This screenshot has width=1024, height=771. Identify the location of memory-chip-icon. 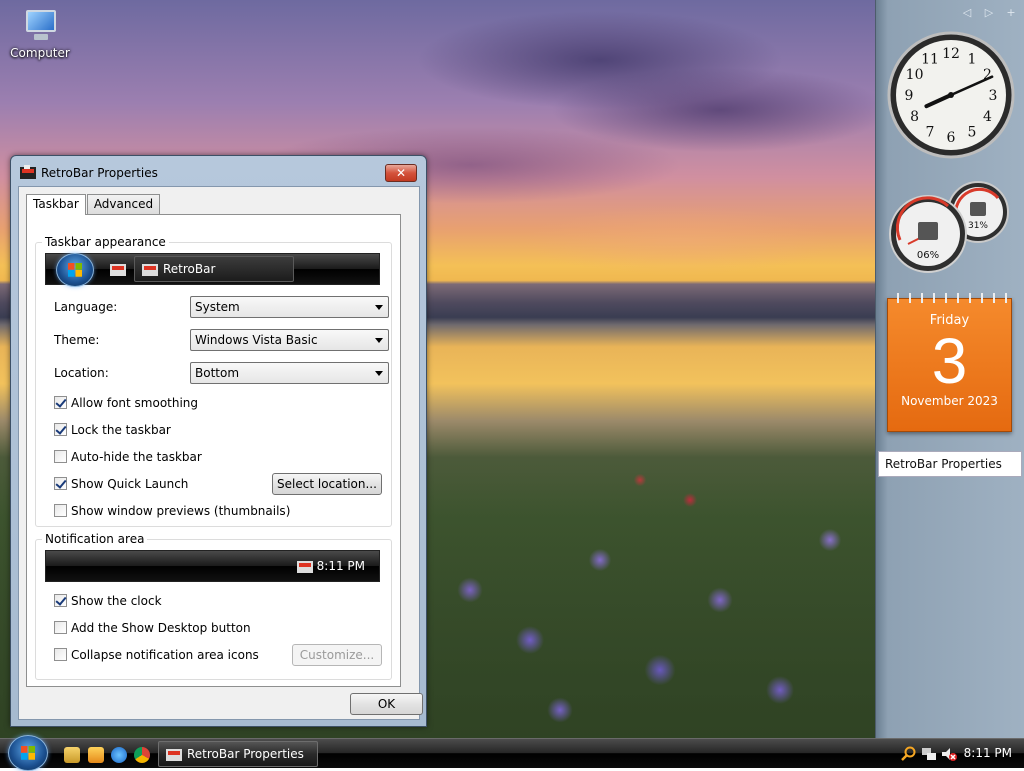
(978, 209).